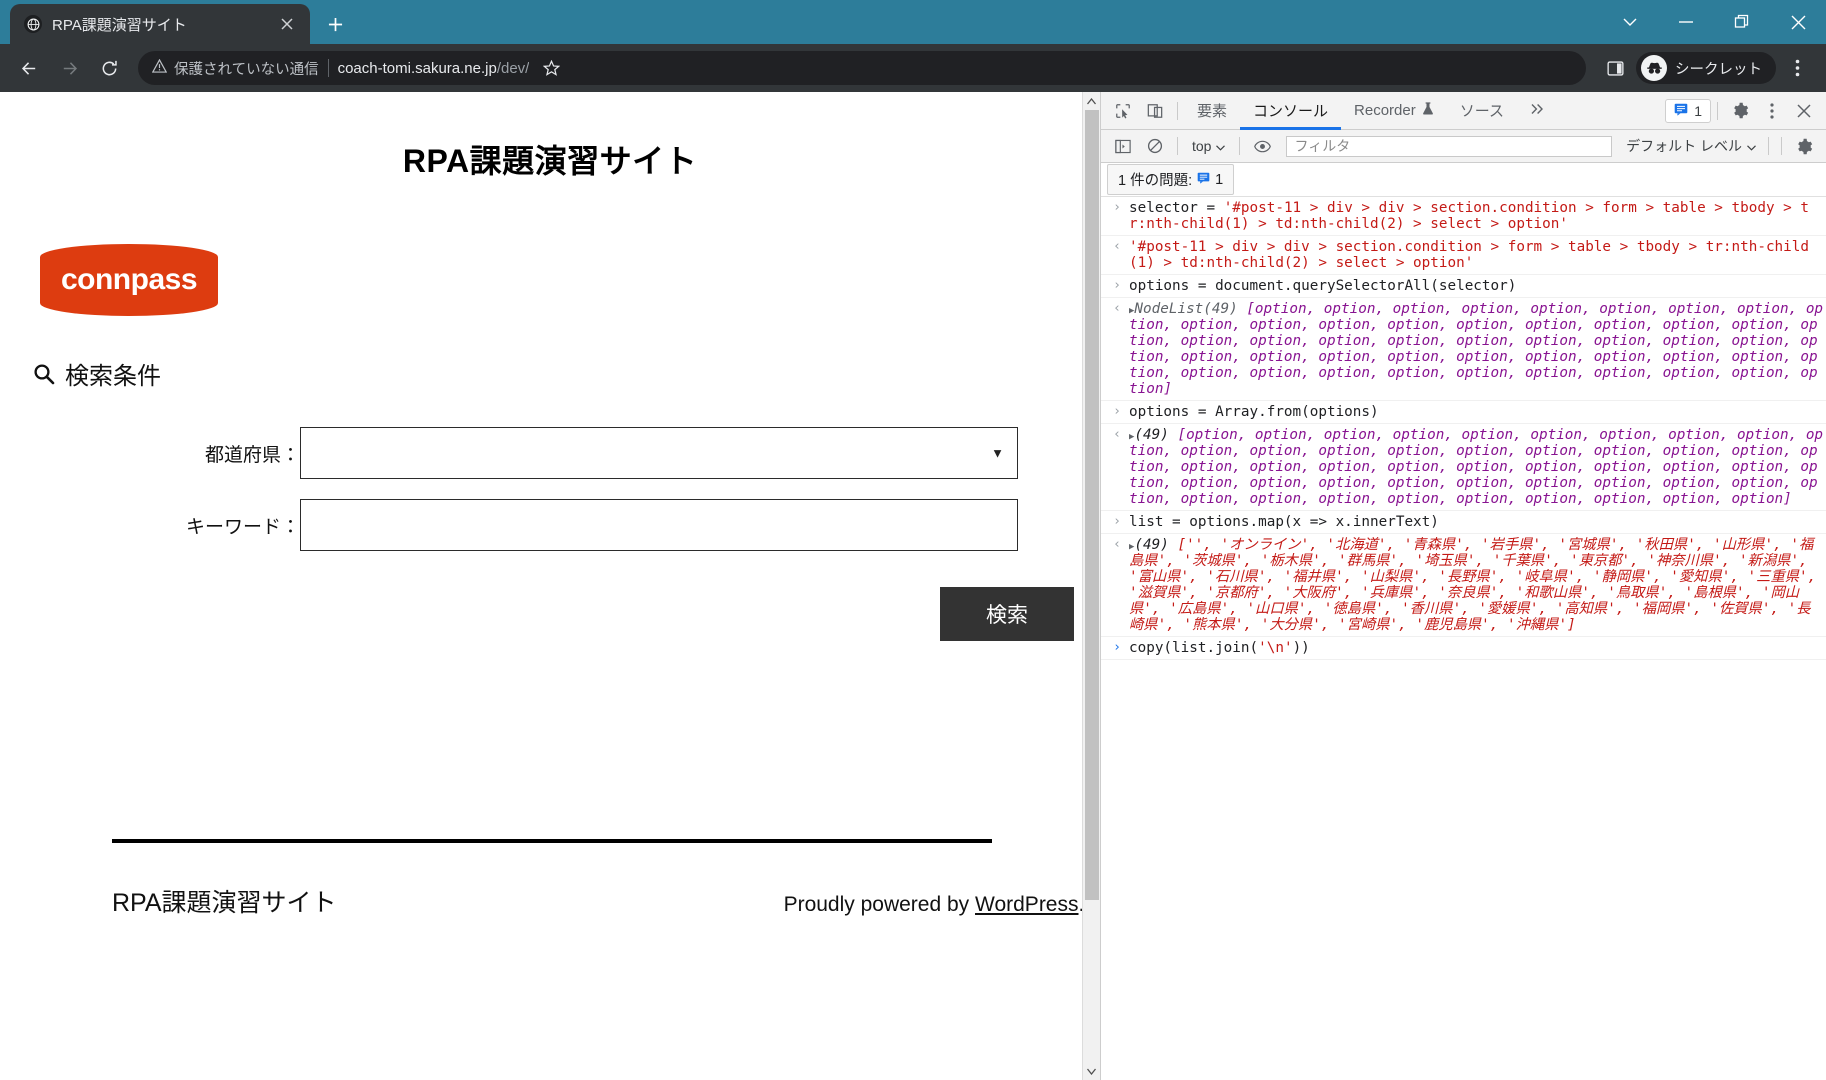 This screenshot has height=1080, width=1826. What do you see at coordinates (1740, 111) in the screenshot?
I see `gear-icon` at bounding box center [1740, 111].